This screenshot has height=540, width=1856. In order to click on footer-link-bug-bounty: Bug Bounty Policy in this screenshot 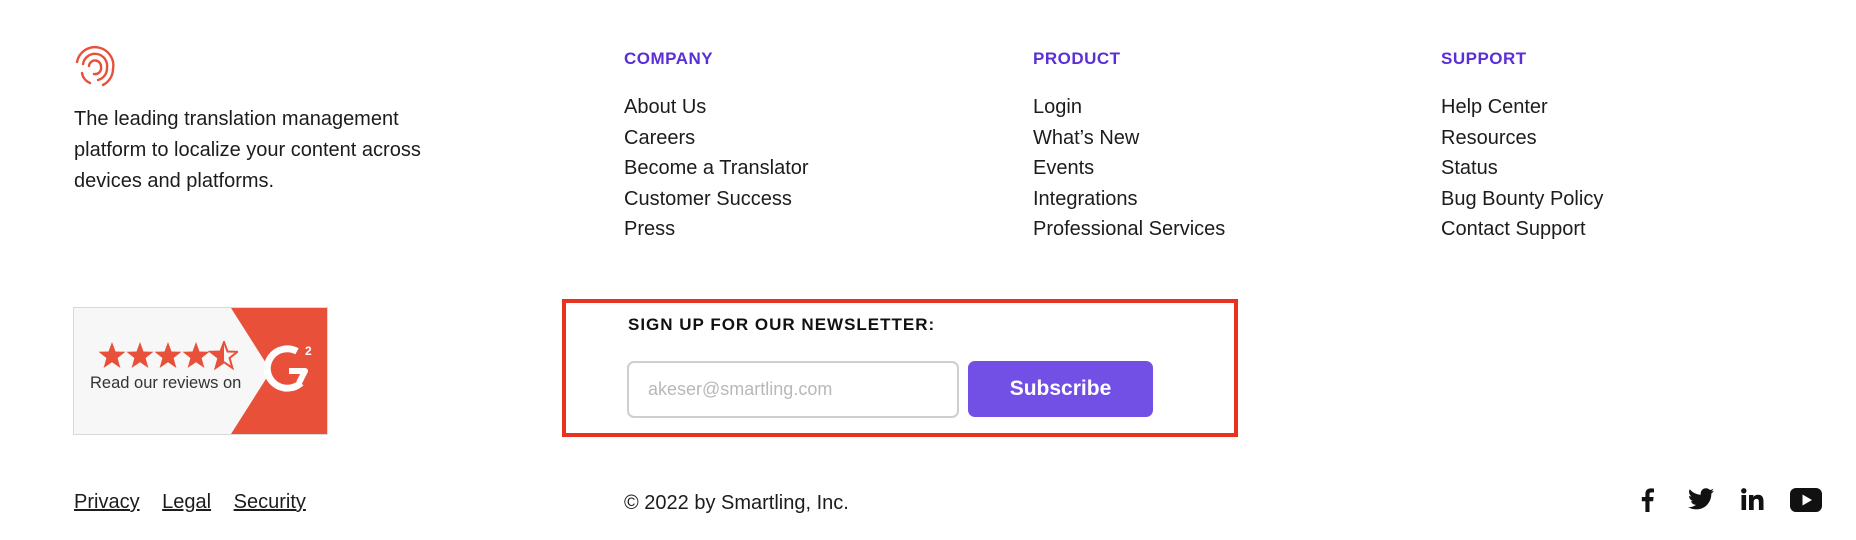, I will do `click(1522, 199)`.